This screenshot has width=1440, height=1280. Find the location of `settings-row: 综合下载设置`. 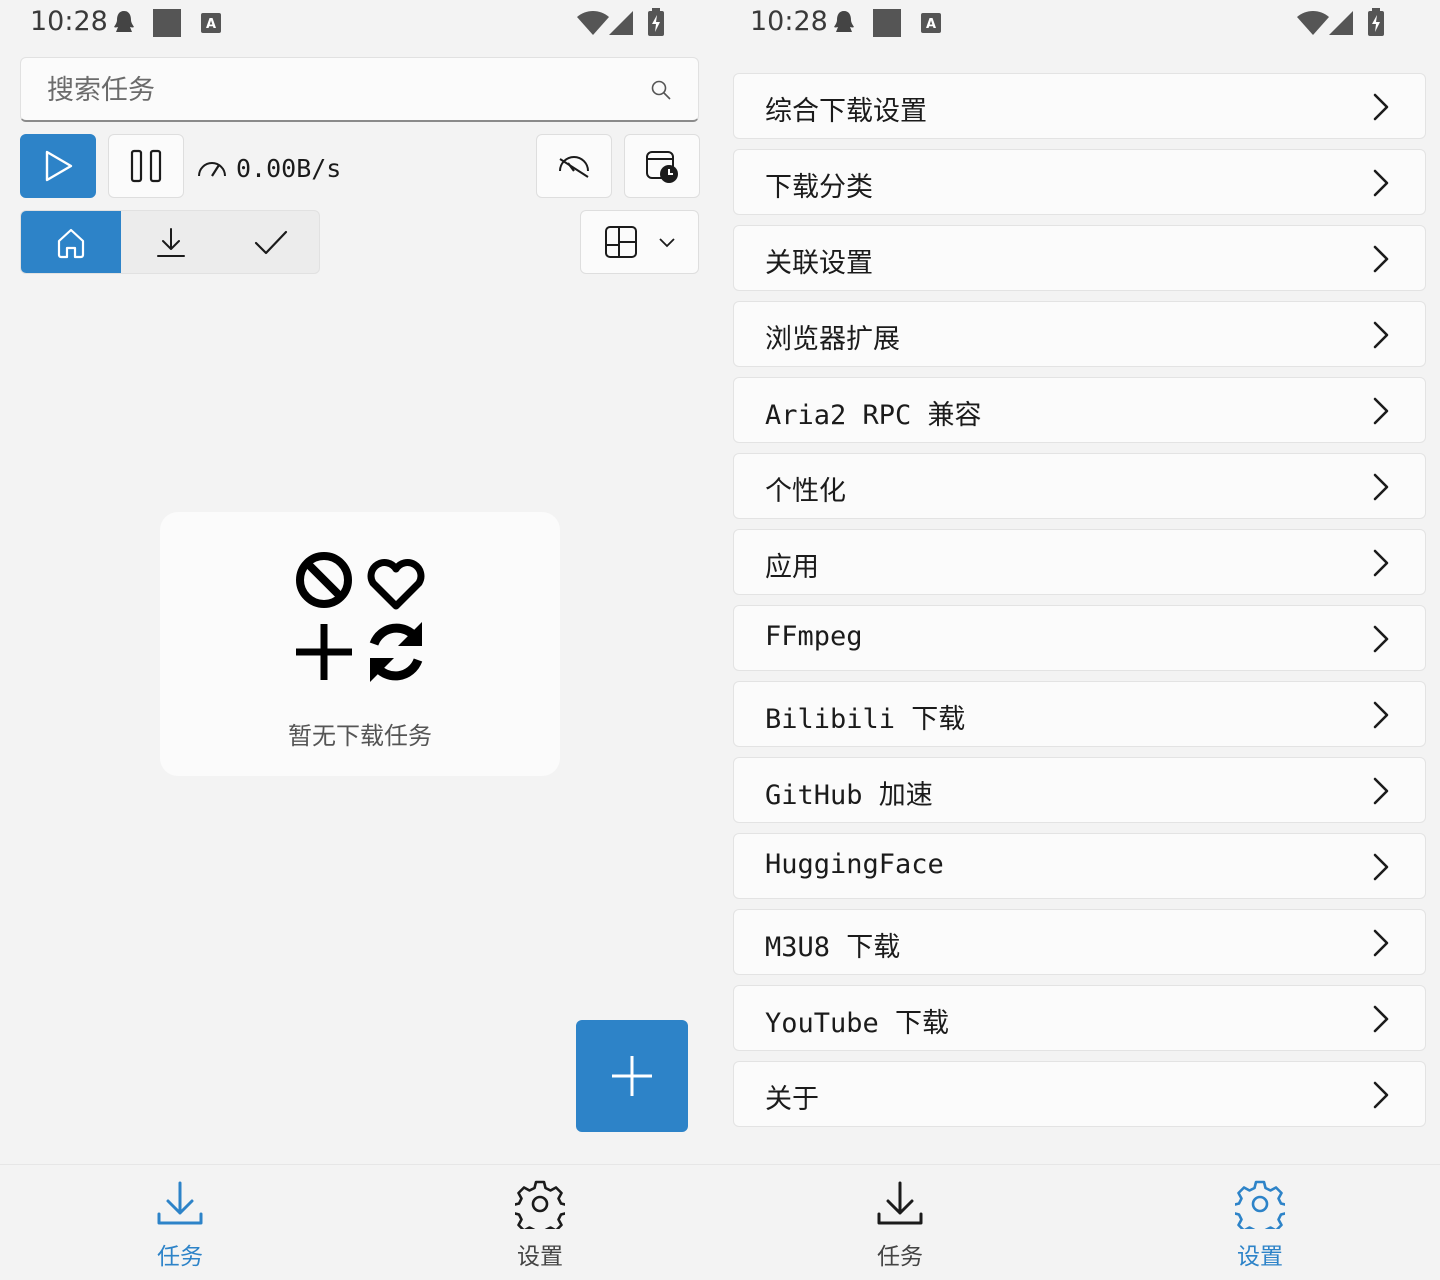

settings-row: 综合下载设置 is located at coordinates (1079, 106).